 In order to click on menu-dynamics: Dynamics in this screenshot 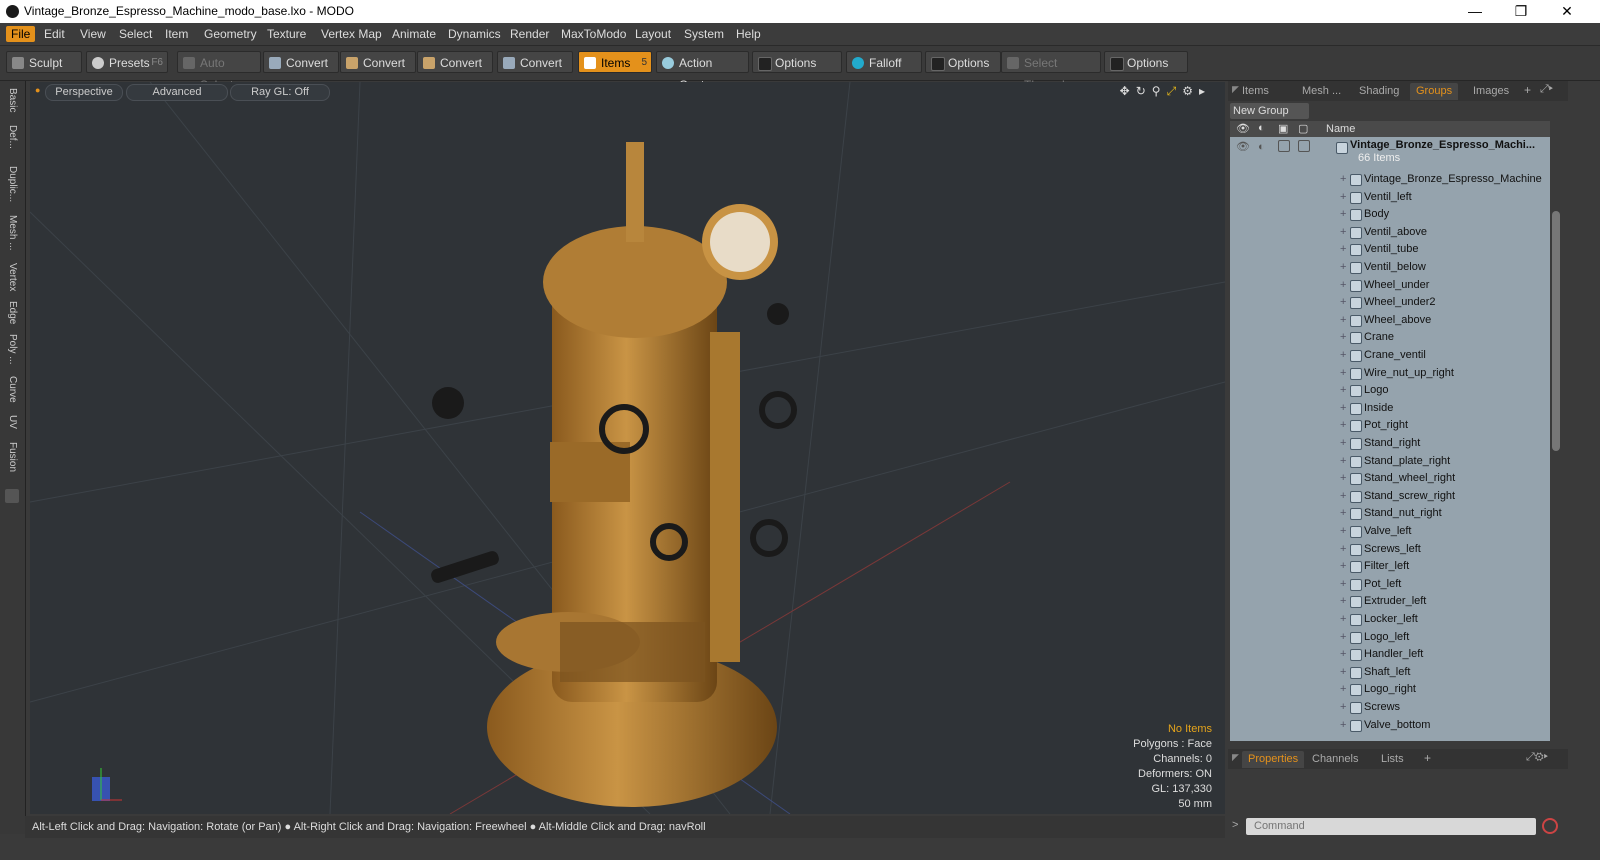, I will do `click(474, 34)`.